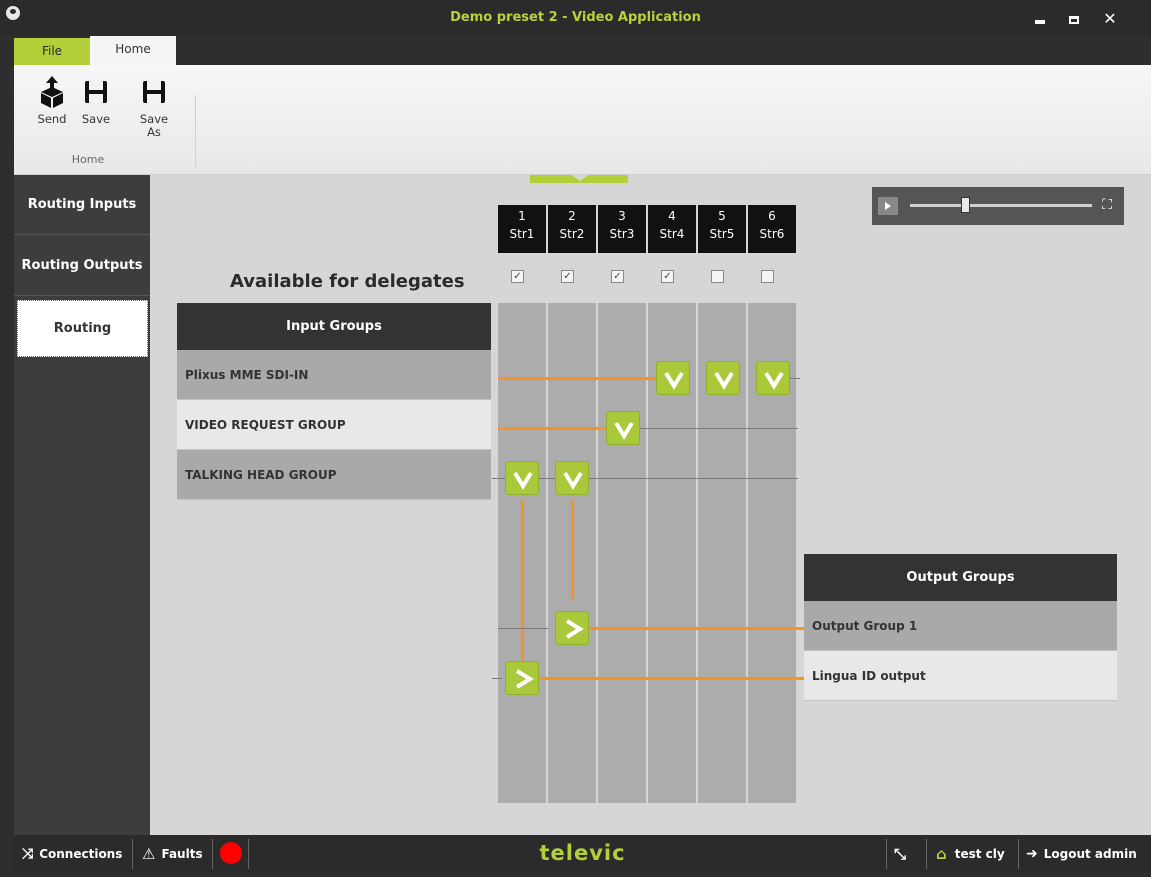  I want to click on home-icon: ⌂, so click(941, 853).